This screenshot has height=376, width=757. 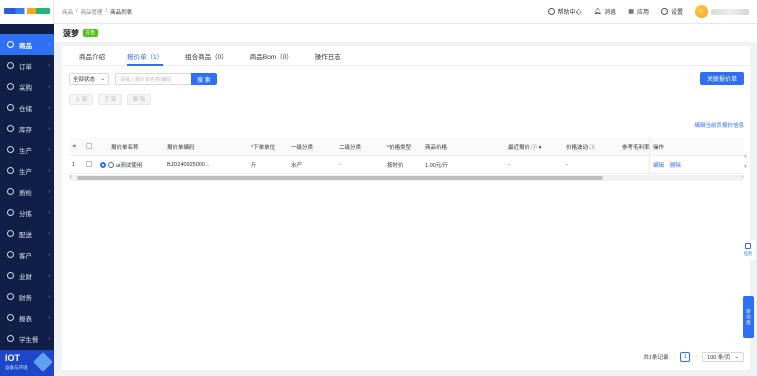 I want to click on search-input: 请输入报价单名称/编码, so click(x=153, y=79).